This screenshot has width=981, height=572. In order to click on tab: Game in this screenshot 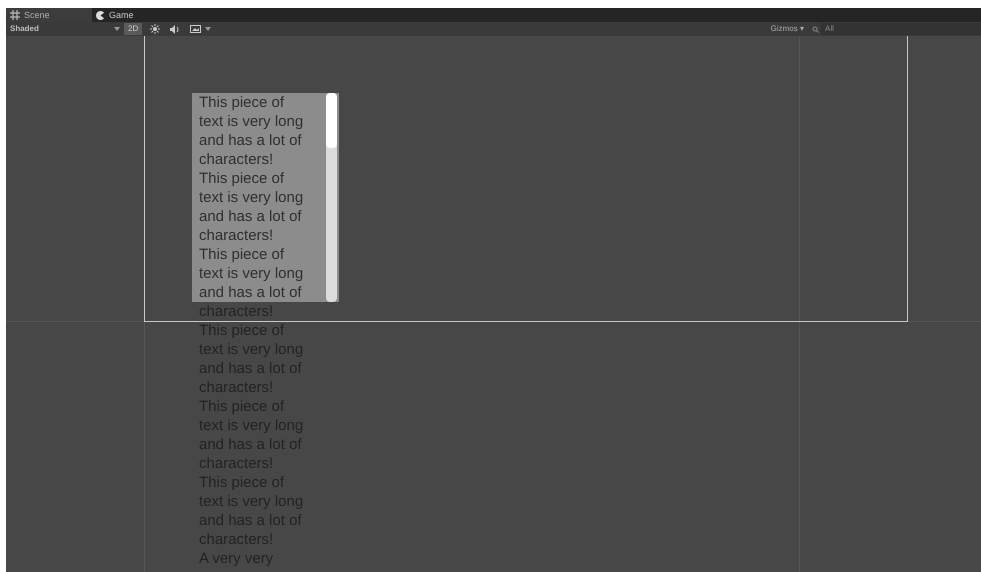, I will do `click(135, 15)`.